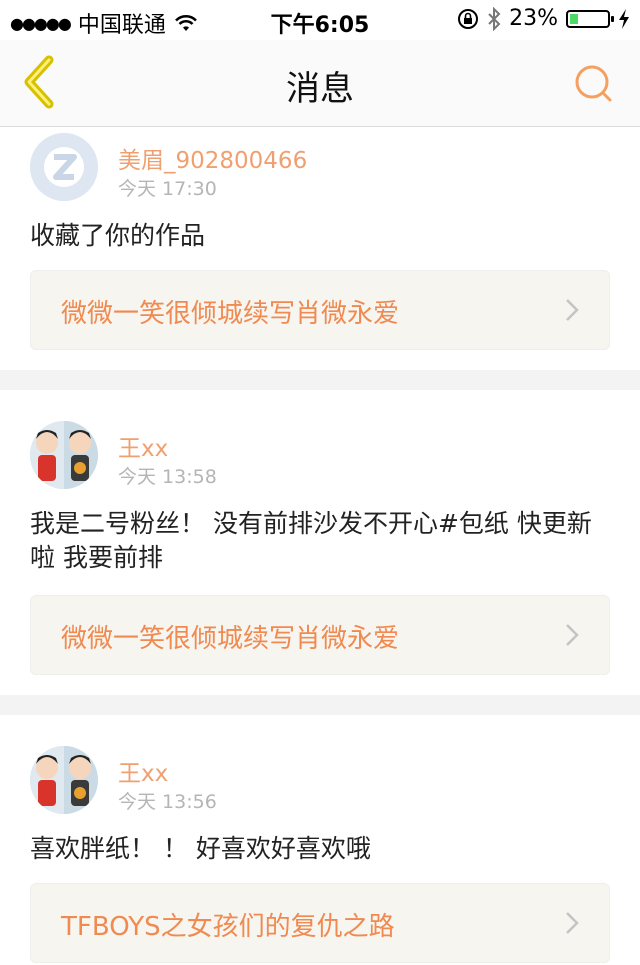 The width and height of the screenshot is (640, 965). What do you see at coordinates (212, 158) in the screenshot?
I see `username: 美眉_902800466` at bounding box center [212, 158].